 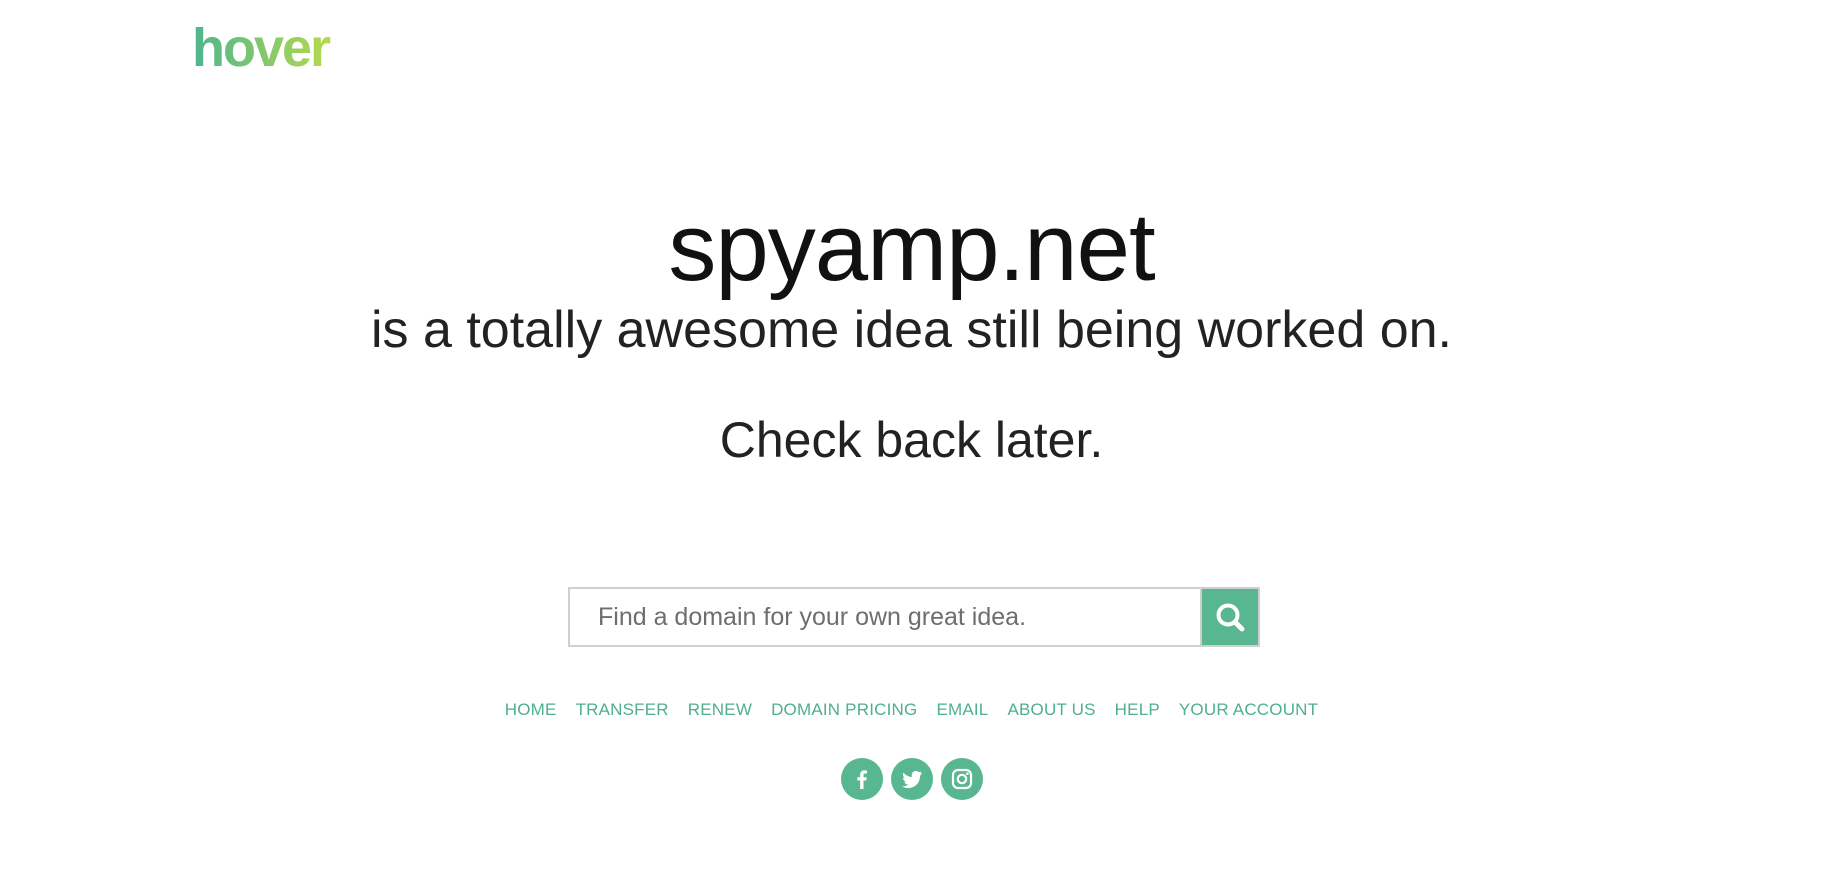 I want to click on instagram-link, so click(x=961, y=779).